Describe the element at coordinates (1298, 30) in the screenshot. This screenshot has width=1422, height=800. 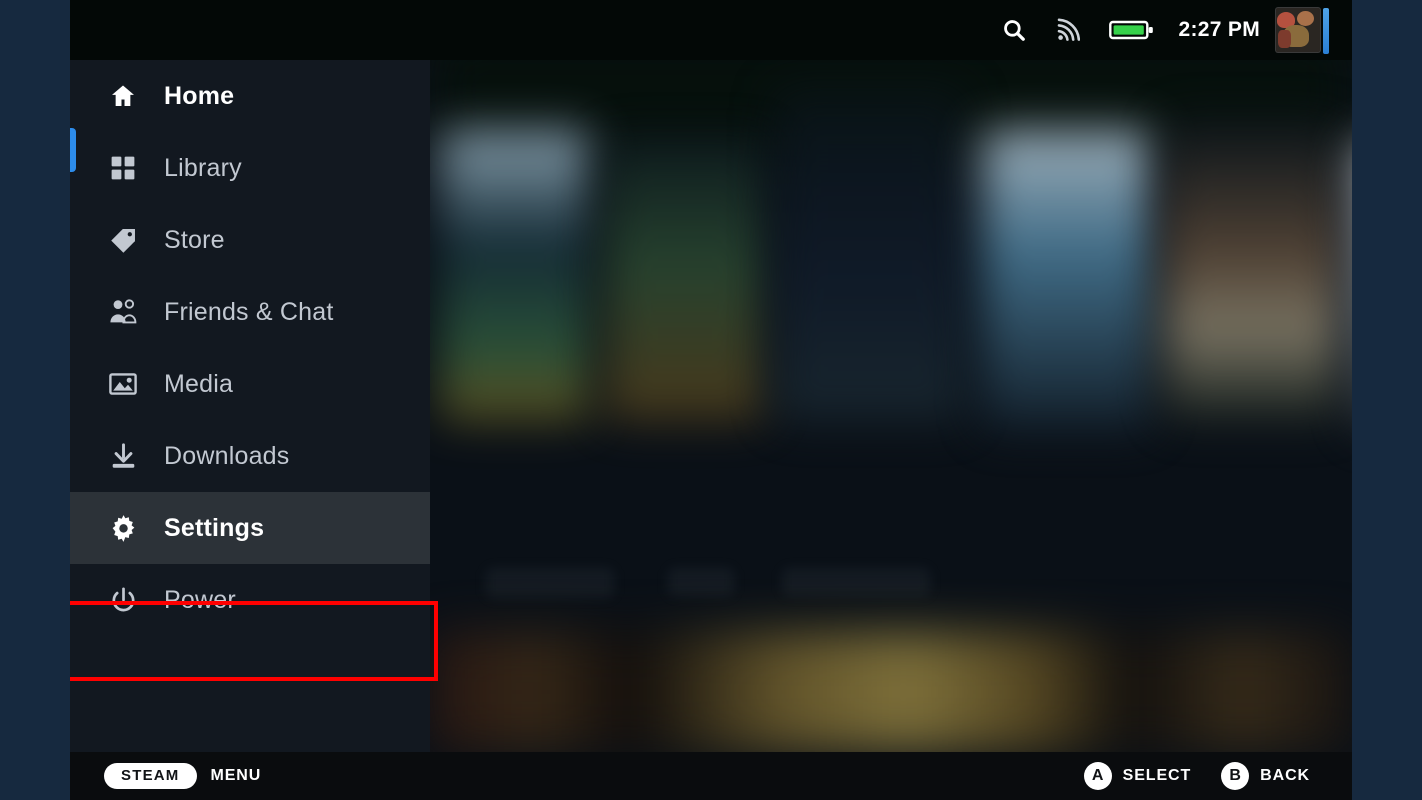
I see `avatar-image` at that location.